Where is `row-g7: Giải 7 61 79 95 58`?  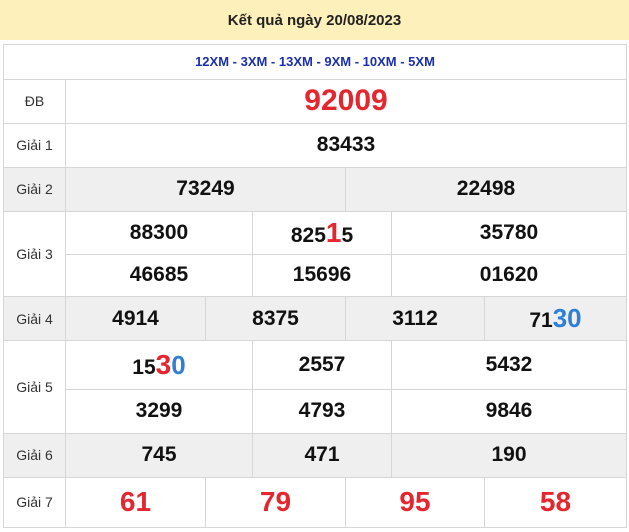
row-g7: Giải 7 61 79 95 58 is located at coordinates (315, 502).